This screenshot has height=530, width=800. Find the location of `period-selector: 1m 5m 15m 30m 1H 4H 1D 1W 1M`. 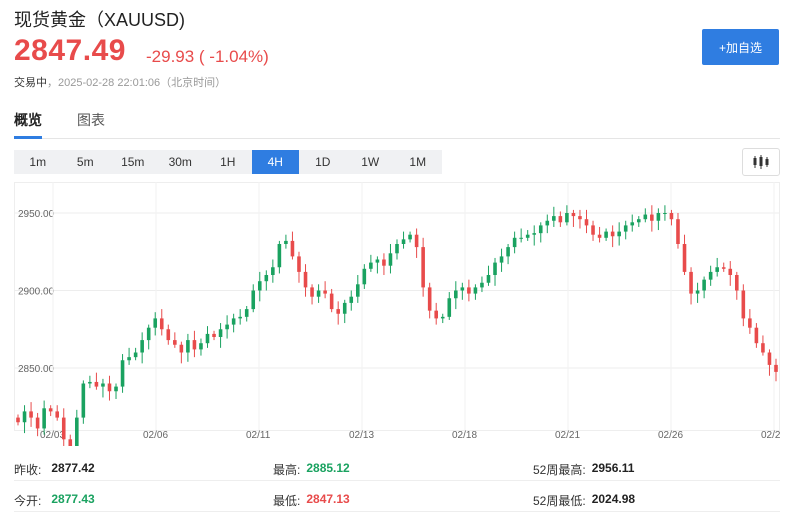

period-selector: 1m 5m 15m 30m 1H 4H 1D 1W 1M is located at coordinates (228, 162).